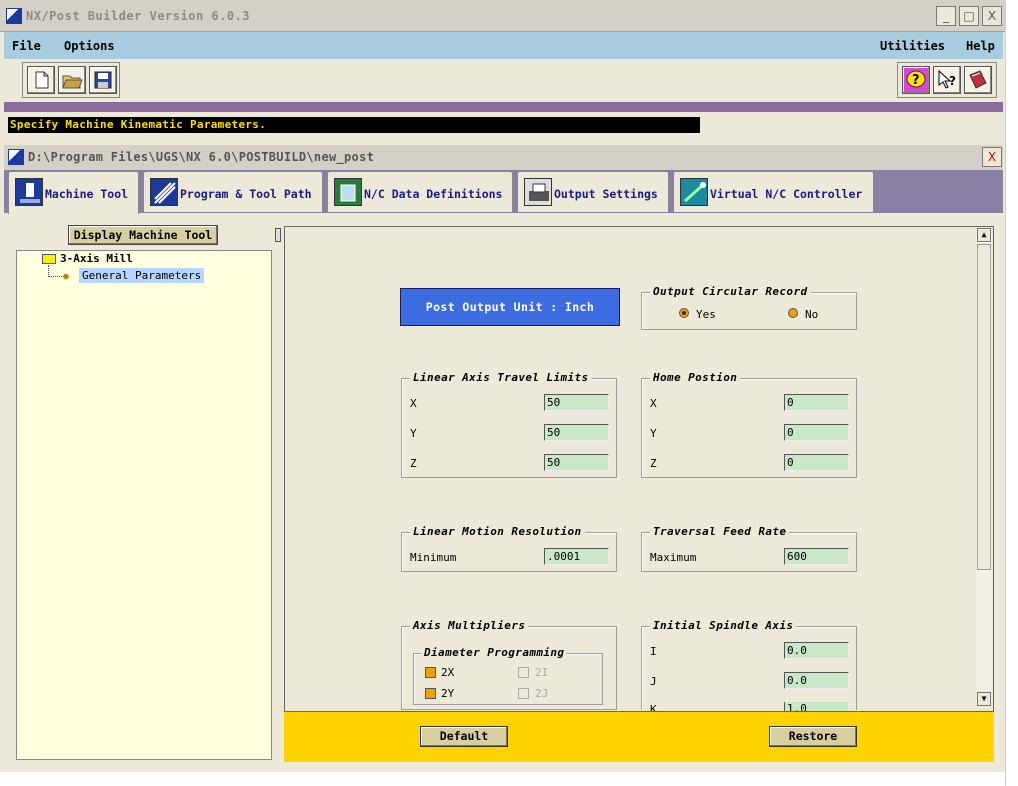 This screenshot has width=1018, height=786. What do you see at coordinates (96, 258) in the screenshot?
I see `tree-root-3-axis-mill: 3-Axis Mill` at bounding box center [96, 258].